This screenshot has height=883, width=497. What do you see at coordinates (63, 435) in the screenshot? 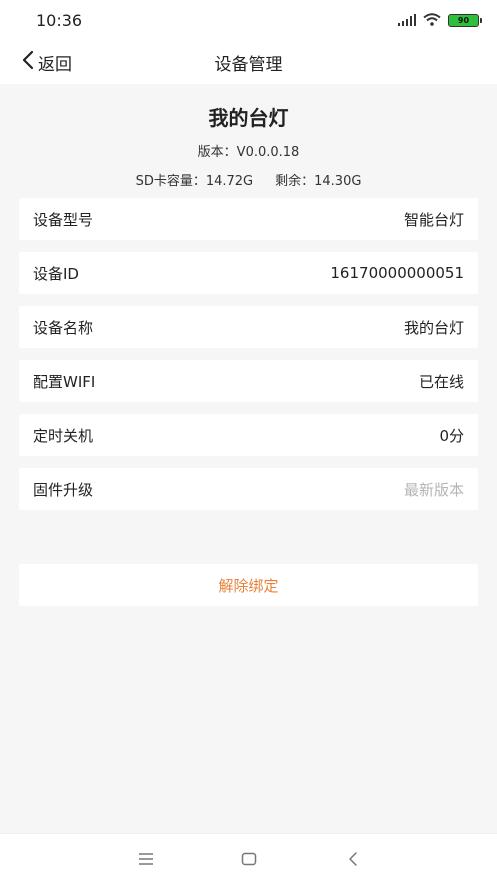
I see `row-label: 定时关机` at bounding box center [63, 435].